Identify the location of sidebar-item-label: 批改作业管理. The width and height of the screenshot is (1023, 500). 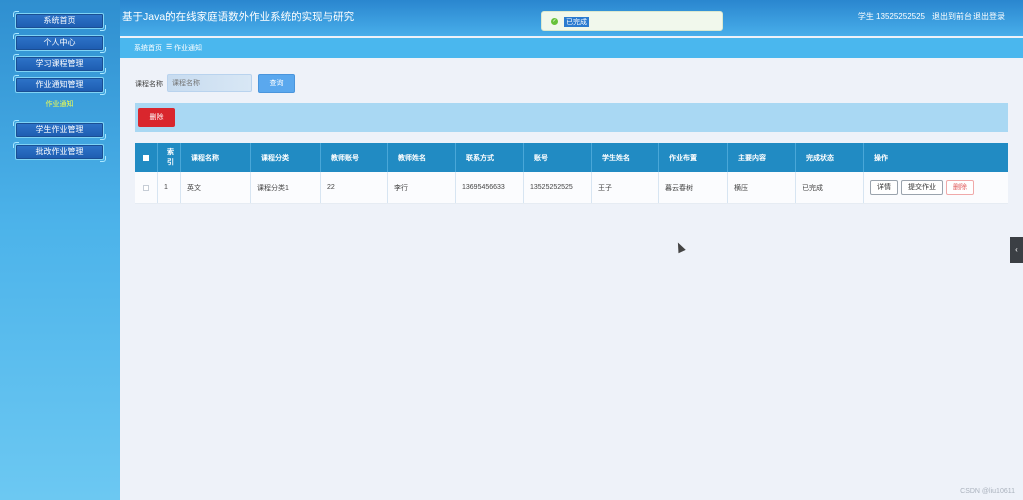
(59, 151).